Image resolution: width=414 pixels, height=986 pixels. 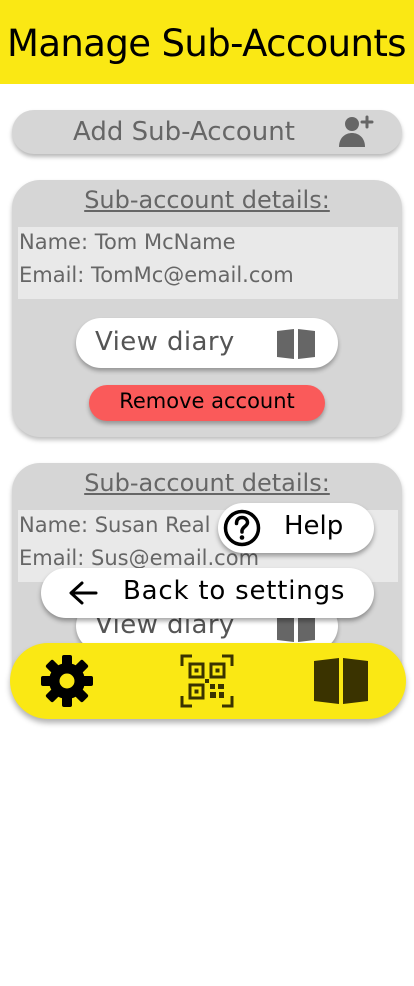 I want to click on help-button: Help, so click(x=296, y=528).